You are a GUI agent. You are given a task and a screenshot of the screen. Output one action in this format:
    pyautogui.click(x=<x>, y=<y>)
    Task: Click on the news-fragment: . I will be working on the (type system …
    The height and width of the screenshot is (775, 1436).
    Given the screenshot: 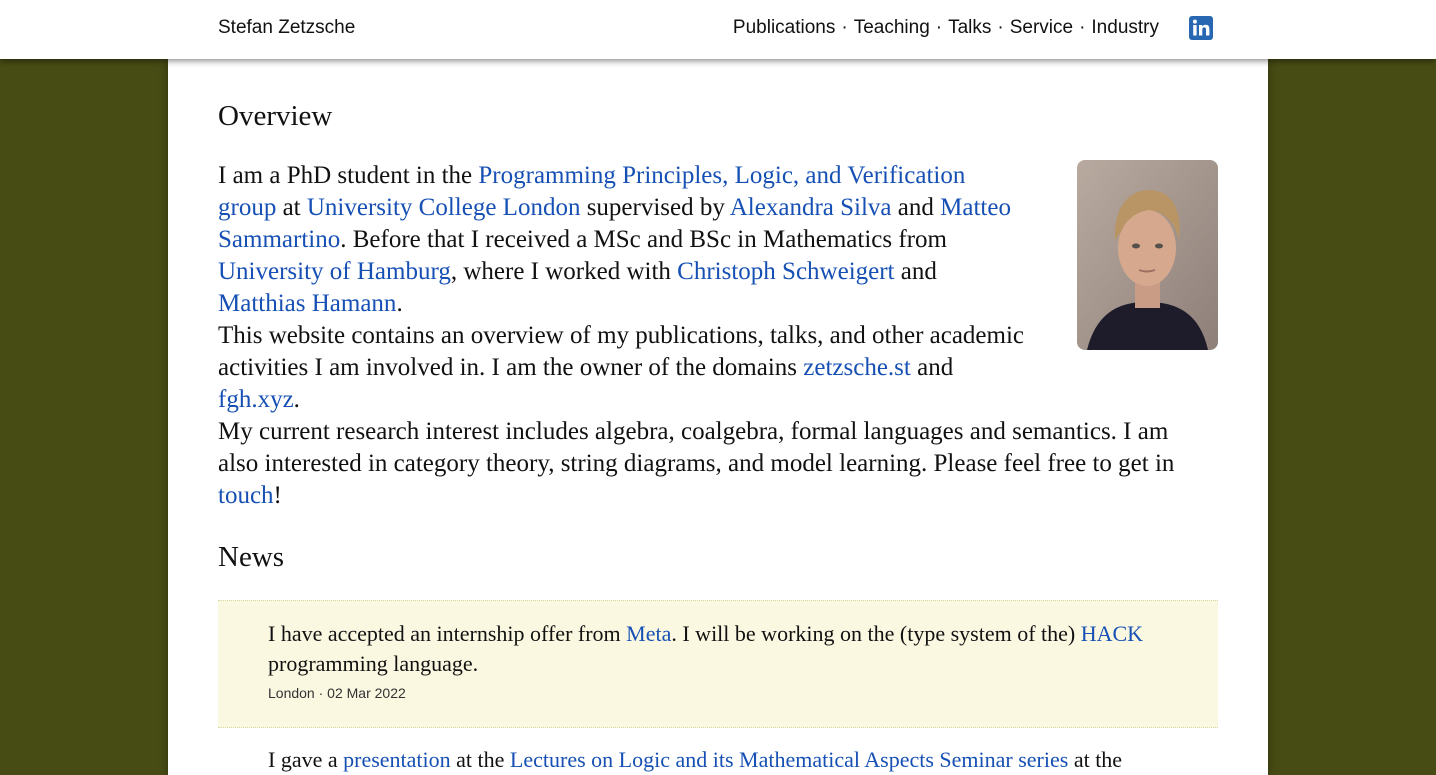 What is the action you would take?
    pyautogui.click(x=876, y=633)
    